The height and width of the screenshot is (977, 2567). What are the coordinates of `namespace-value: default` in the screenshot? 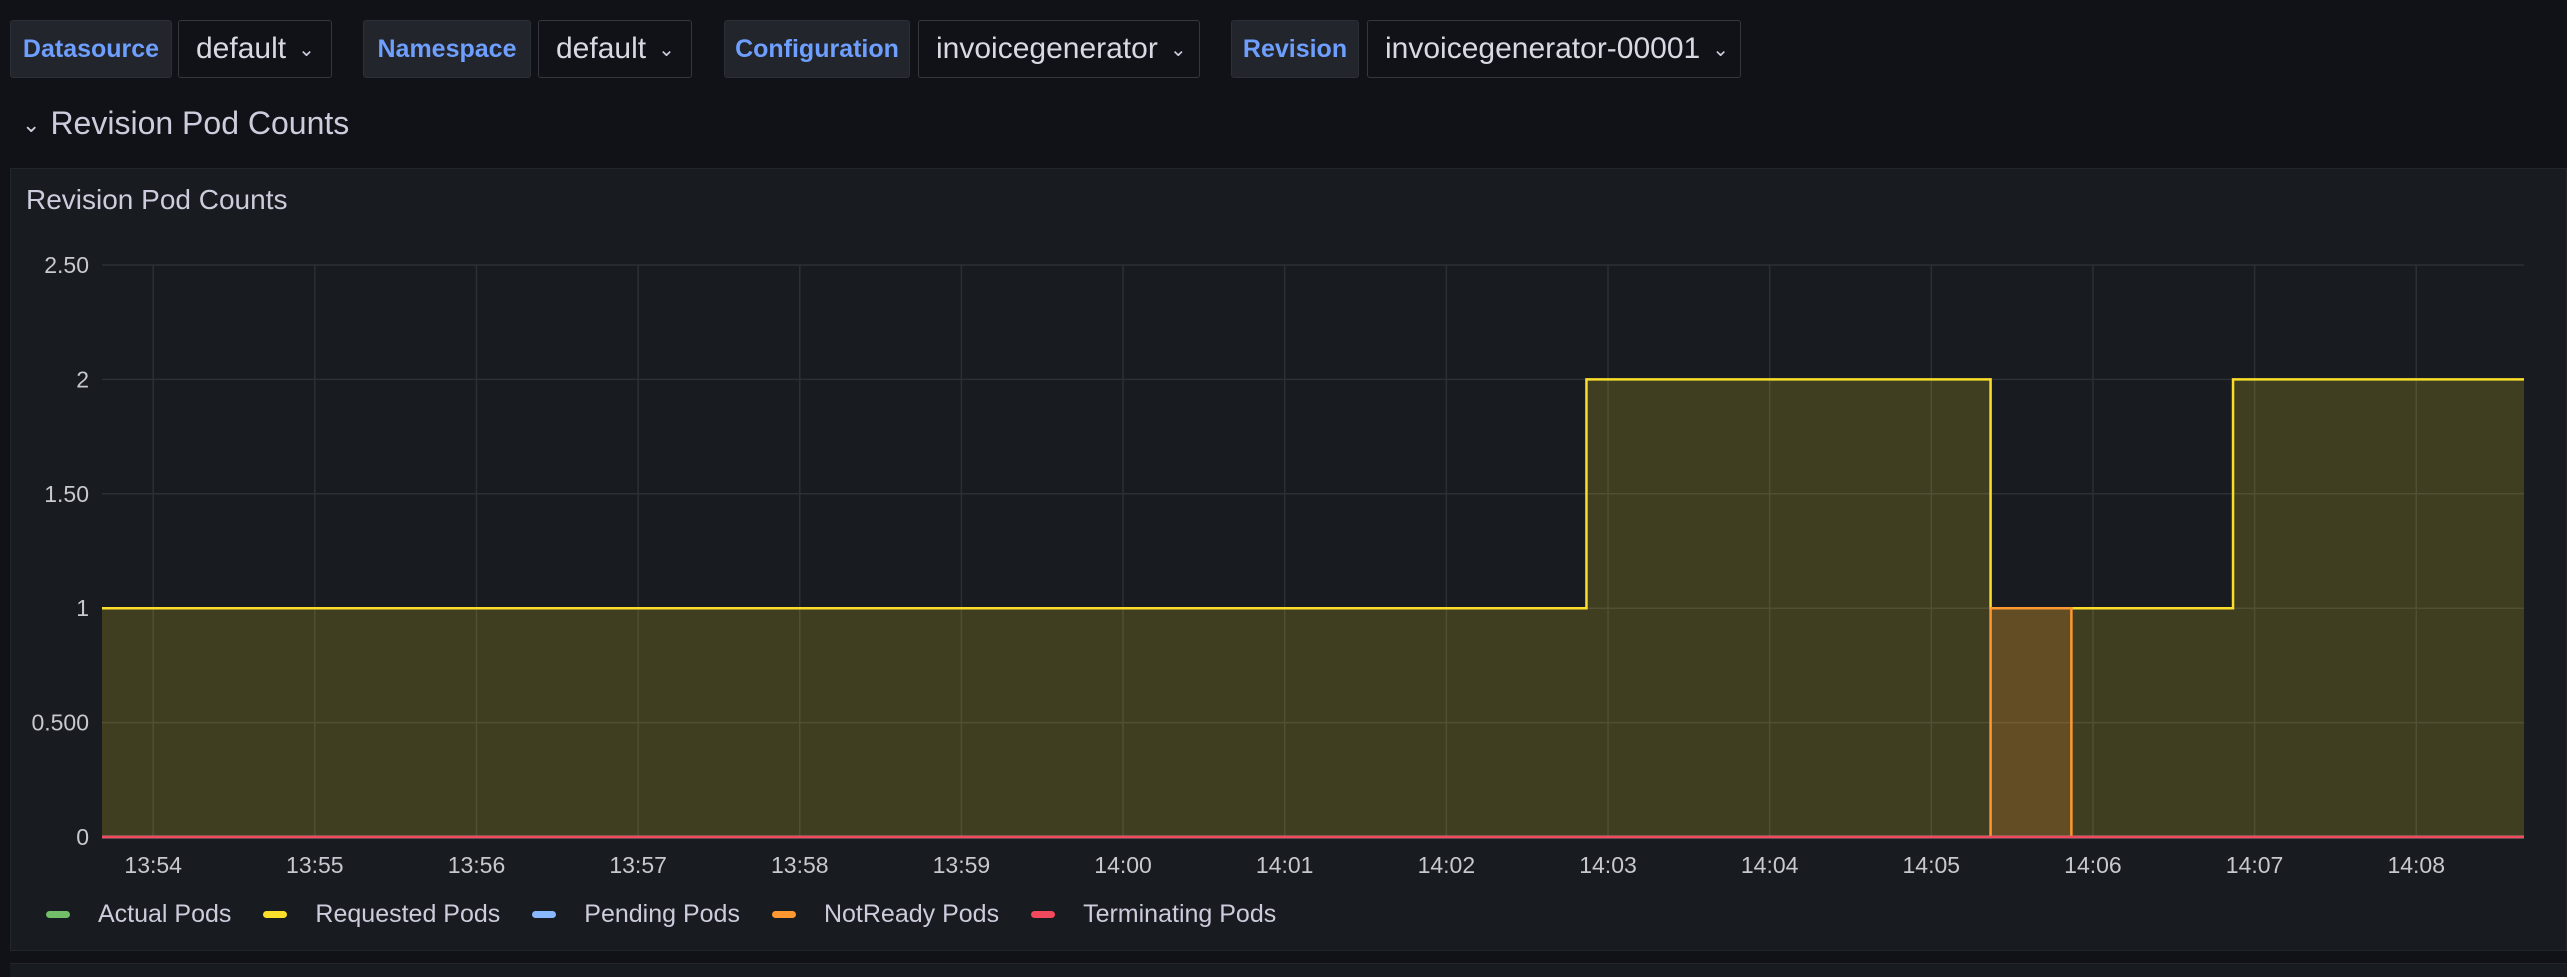 It's located at (601, 48).